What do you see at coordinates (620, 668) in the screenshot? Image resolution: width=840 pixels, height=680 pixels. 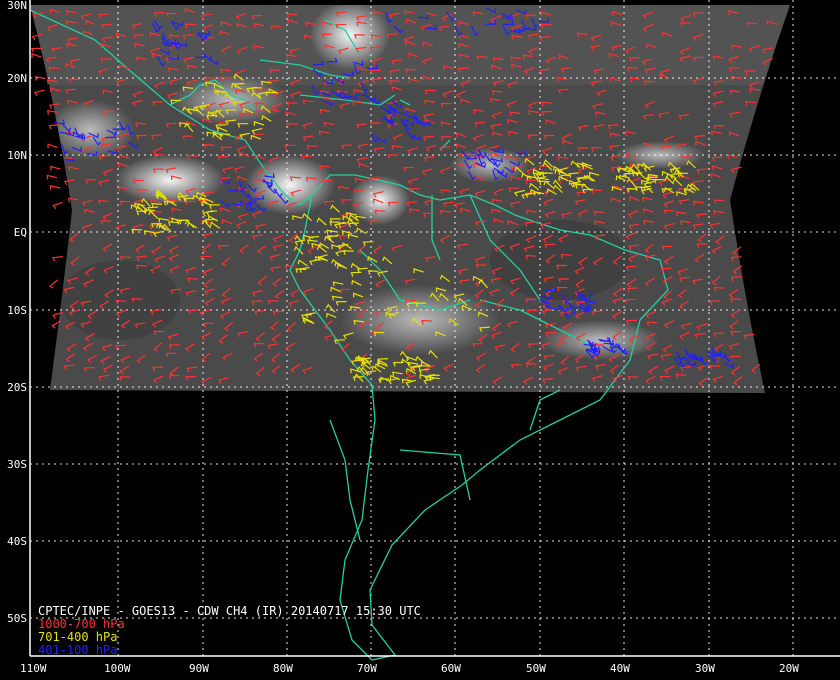 I see `lon-tick-label: 40W` at bounding box center [620, 668].